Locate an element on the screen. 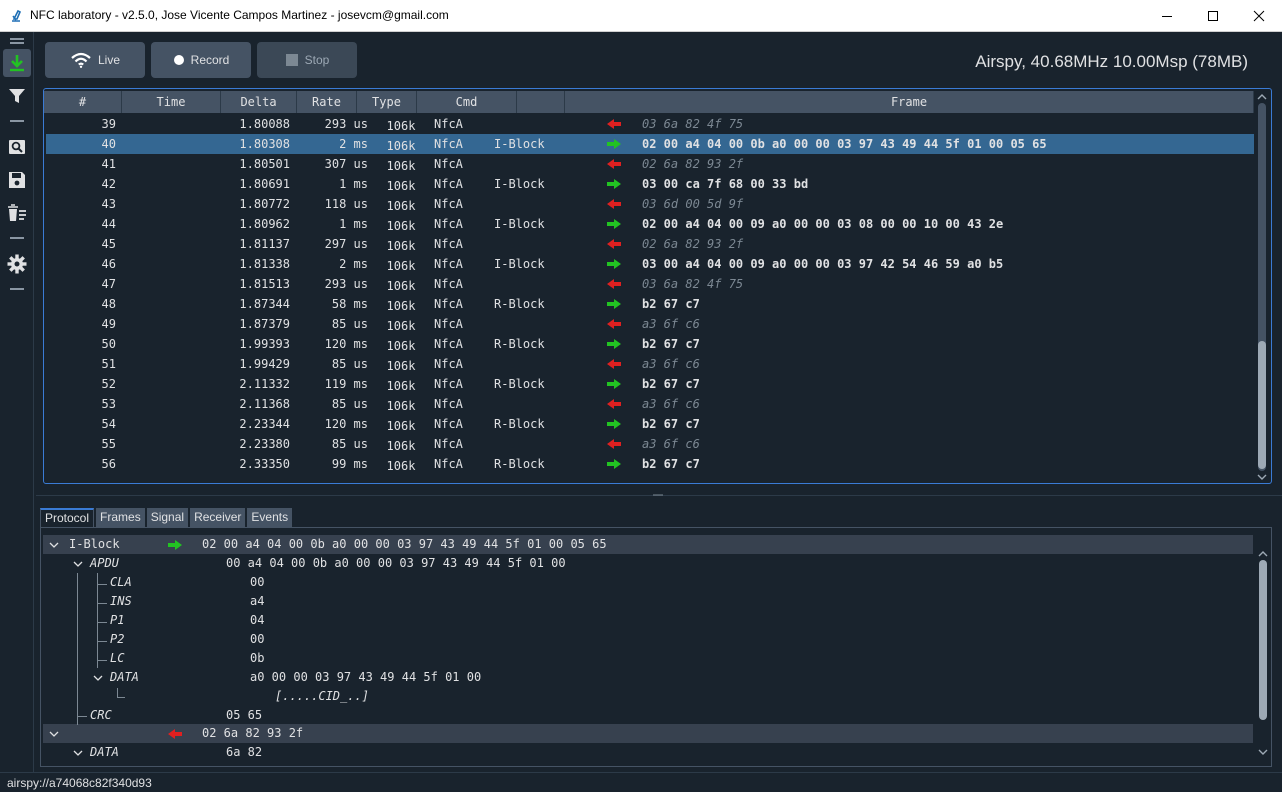 This screenshot has width=1282, height=792. panel-splitter is located at coordinates (659, 496).